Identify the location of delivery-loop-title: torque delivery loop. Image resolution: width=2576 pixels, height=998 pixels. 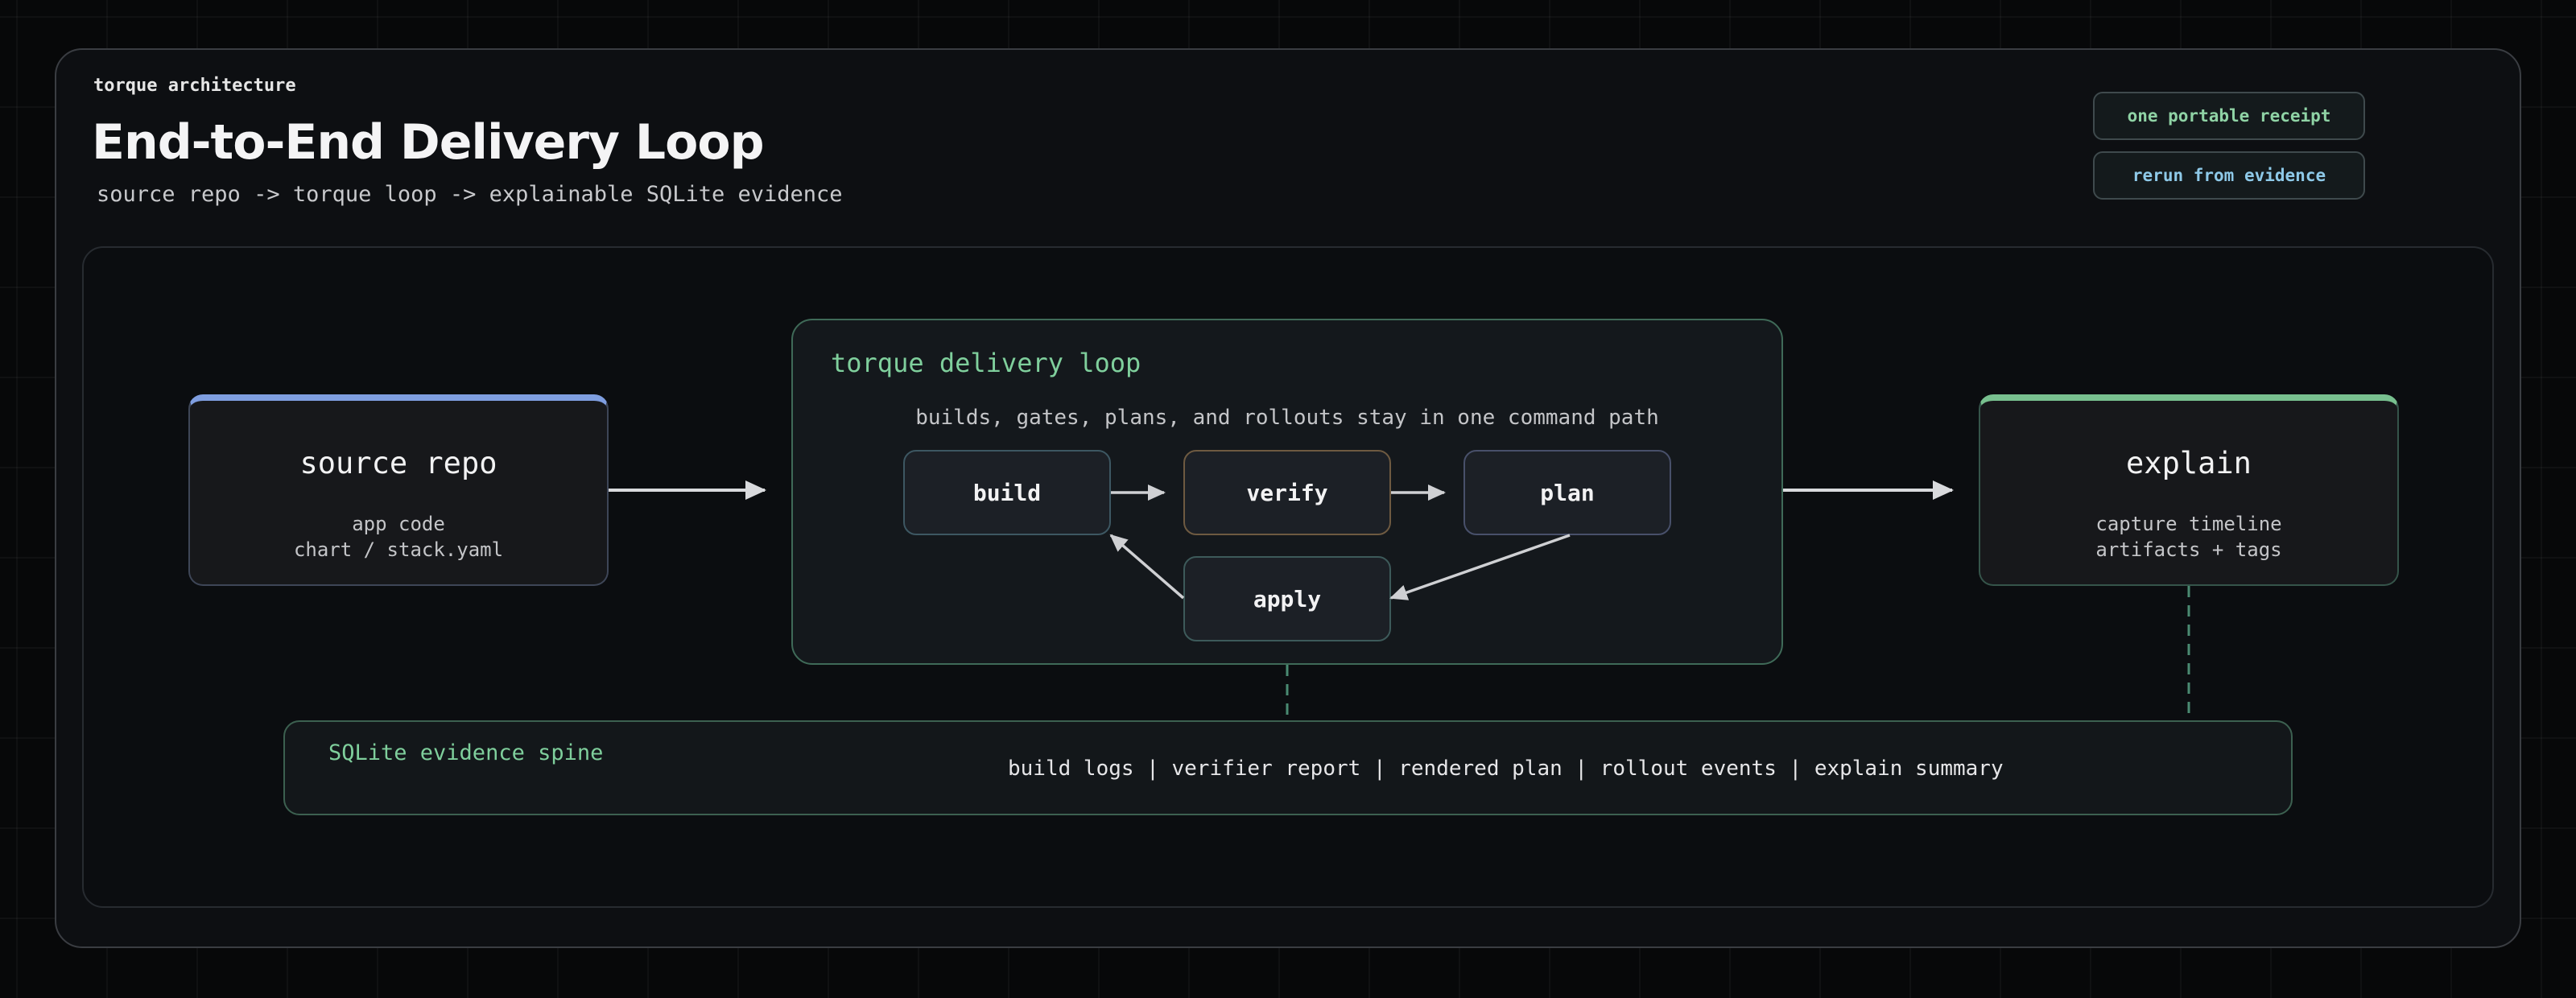
(986, 363).